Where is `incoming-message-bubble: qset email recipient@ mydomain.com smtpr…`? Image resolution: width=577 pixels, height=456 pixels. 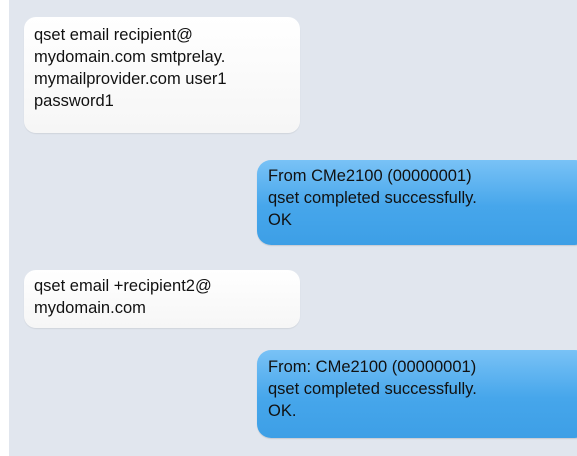
incoming-message-bubble: qset email recipient@ mydomain.com smtpr… is located at coordinates (162, 75).